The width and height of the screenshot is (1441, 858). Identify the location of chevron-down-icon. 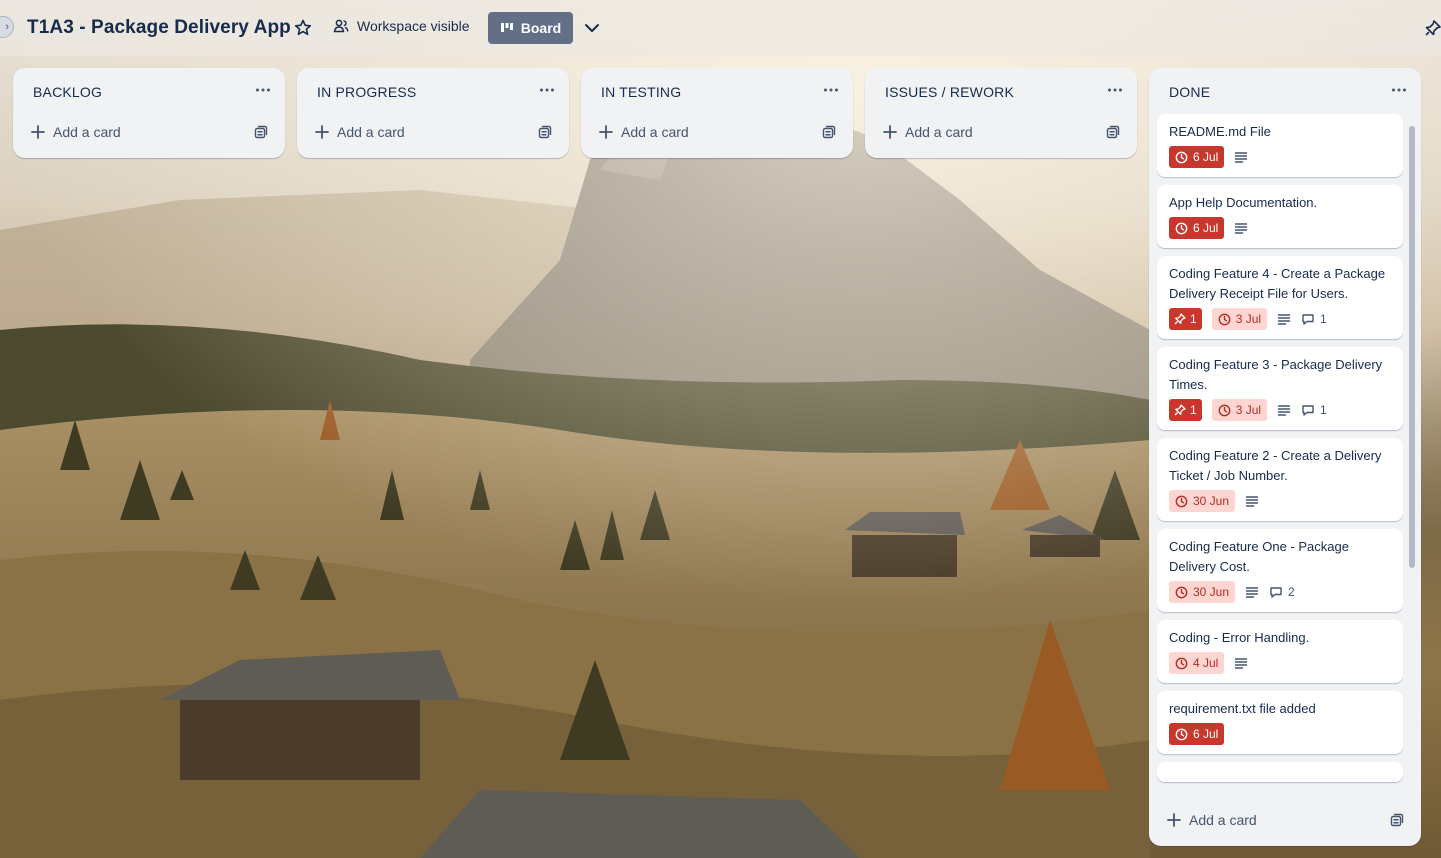
(592, 28).